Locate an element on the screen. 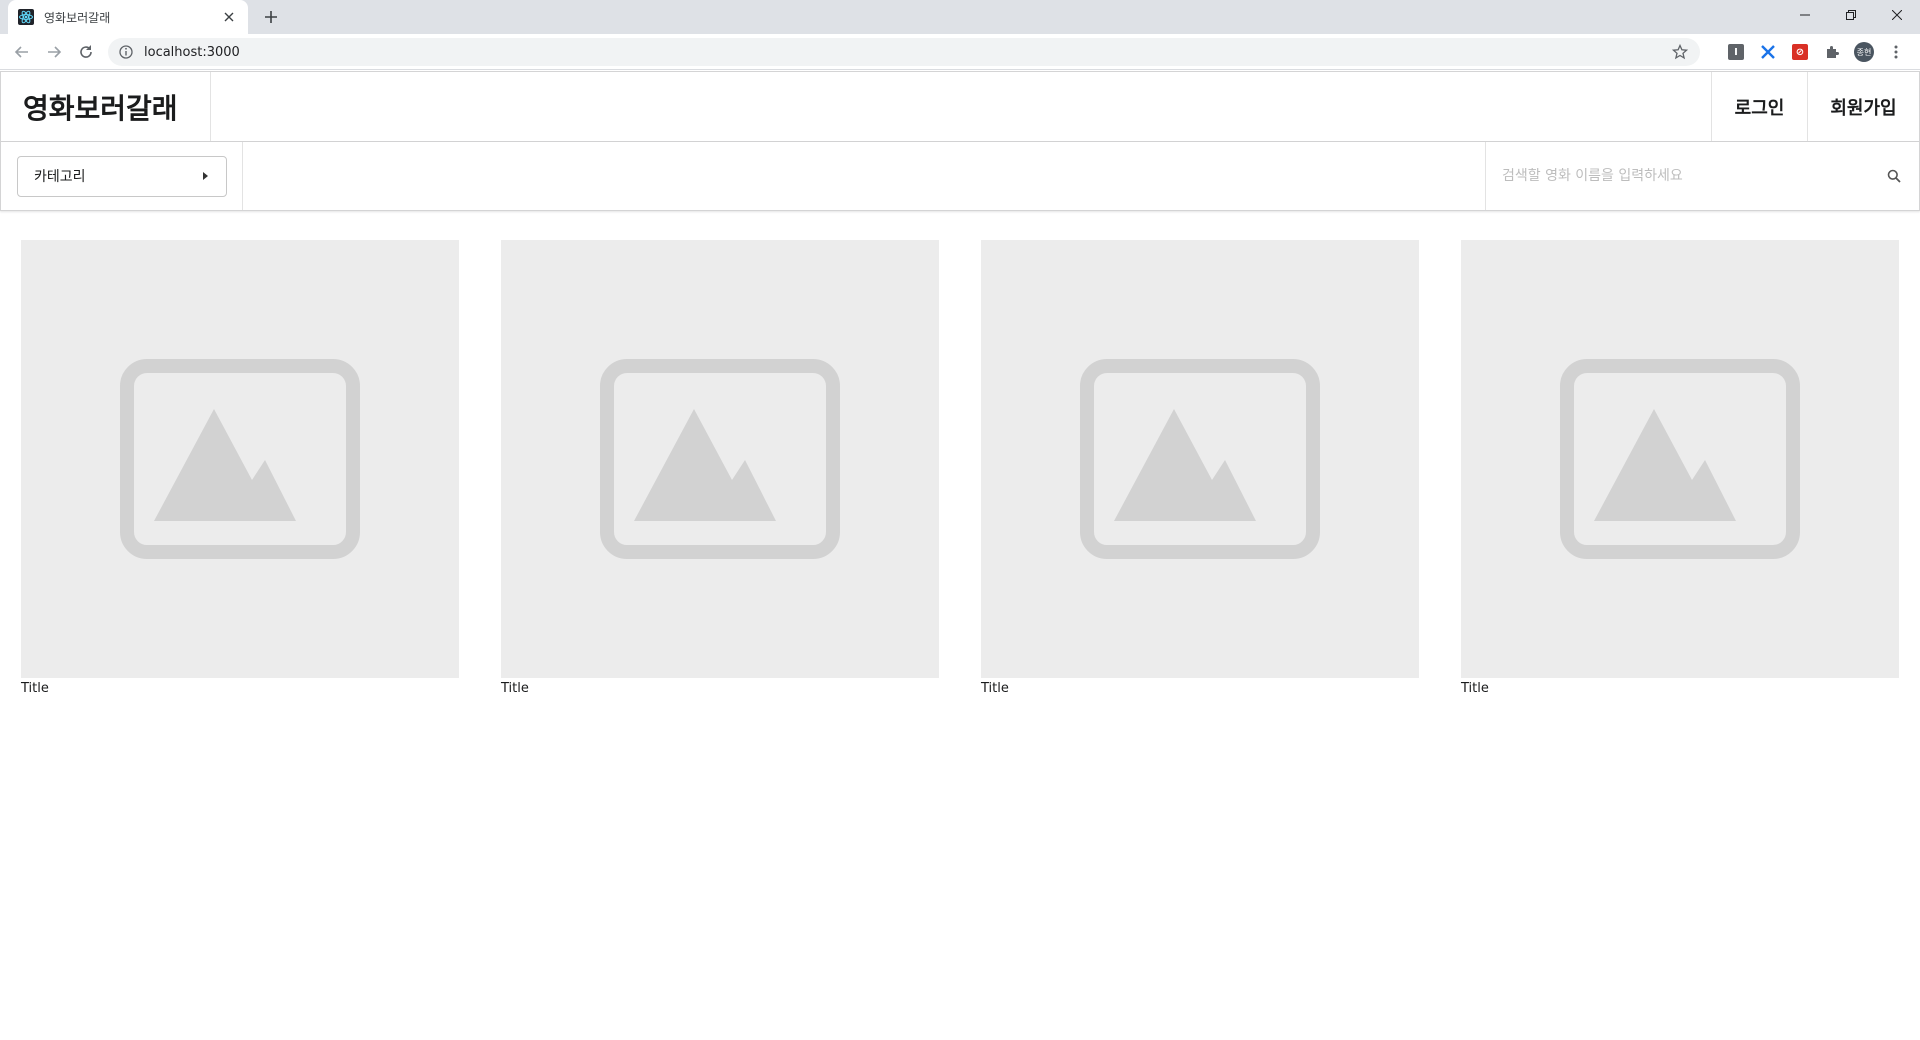 This screenshot has height=1040, width=1920. login-link: 로그인 is located at coordinates (1759, 106).